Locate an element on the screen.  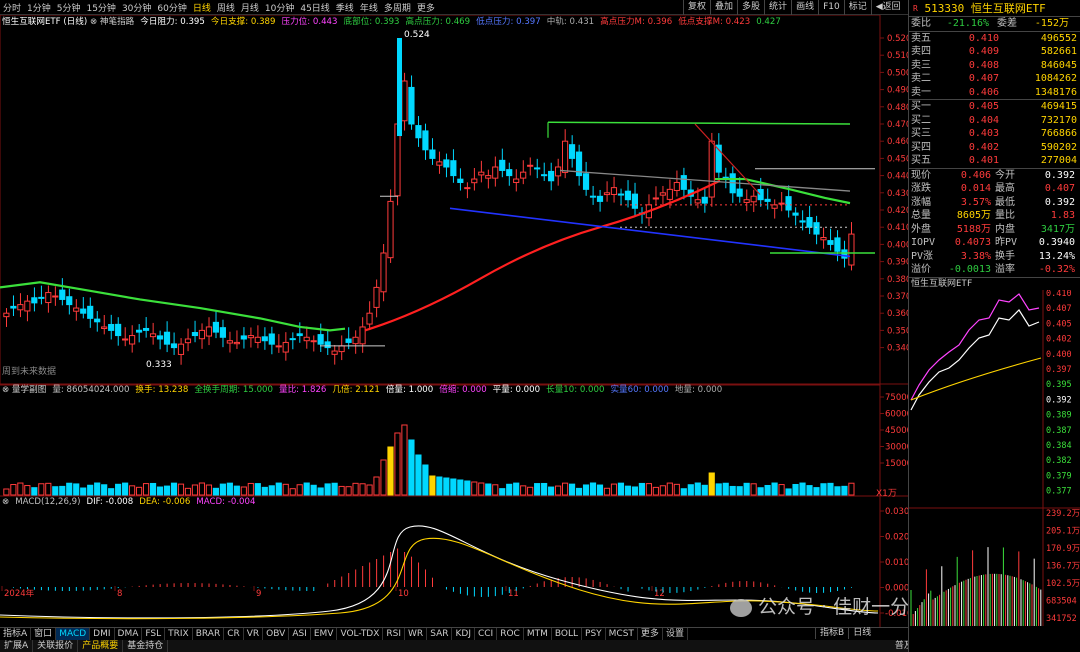
book-row: 买二 0.404 732170 is located at coordinates (994, 121).